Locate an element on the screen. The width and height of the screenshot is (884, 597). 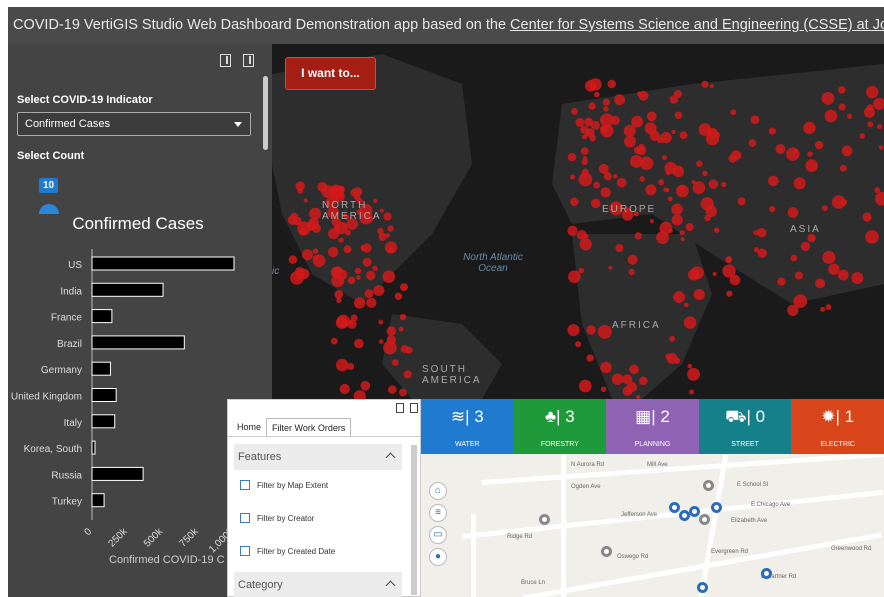
filter-created-date: Filter by Created Date is located at coordinates (287, 551).